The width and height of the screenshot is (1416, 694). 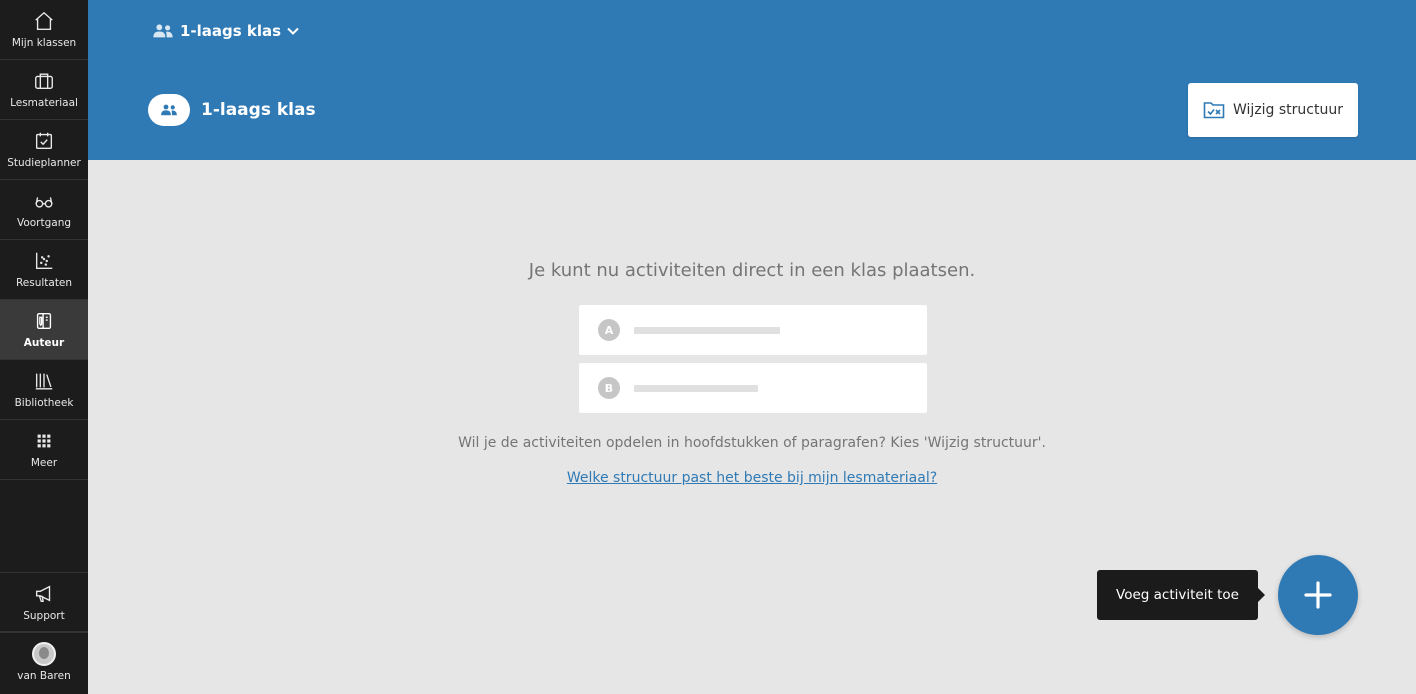 I want to click on sidebar-item-support: Support, so click(x=44, y=602).